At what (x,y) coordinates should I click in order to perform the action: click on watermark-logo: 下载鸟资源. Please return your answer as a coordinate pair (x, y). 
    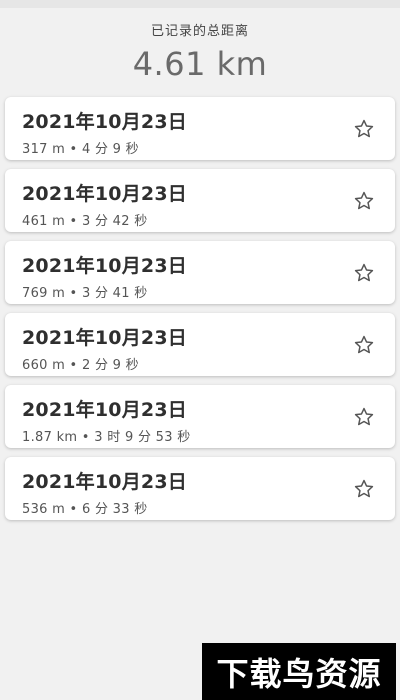
    Looking at the image, I should click on (299, 671).